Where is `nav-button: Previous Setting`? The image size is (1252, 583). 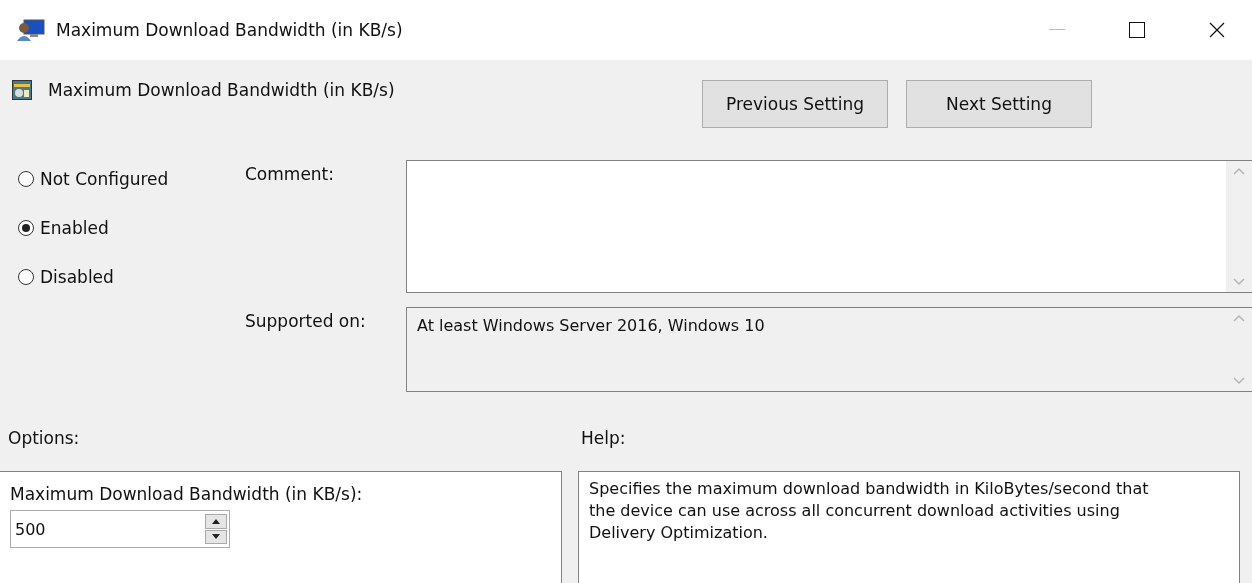
nav-button: Previous Setting is located at coordinates (795, 104).